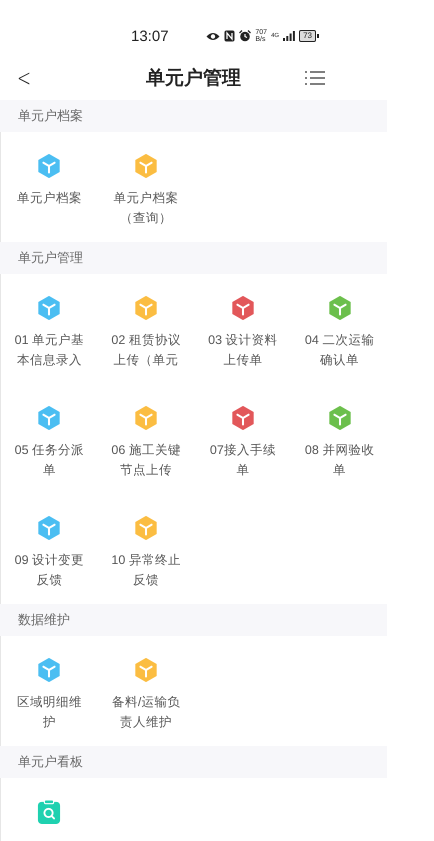  Describe the element at coordinates (242, 350) in the screenshot. I see `menu-item-label: 03 设计资料上传单` at that location.